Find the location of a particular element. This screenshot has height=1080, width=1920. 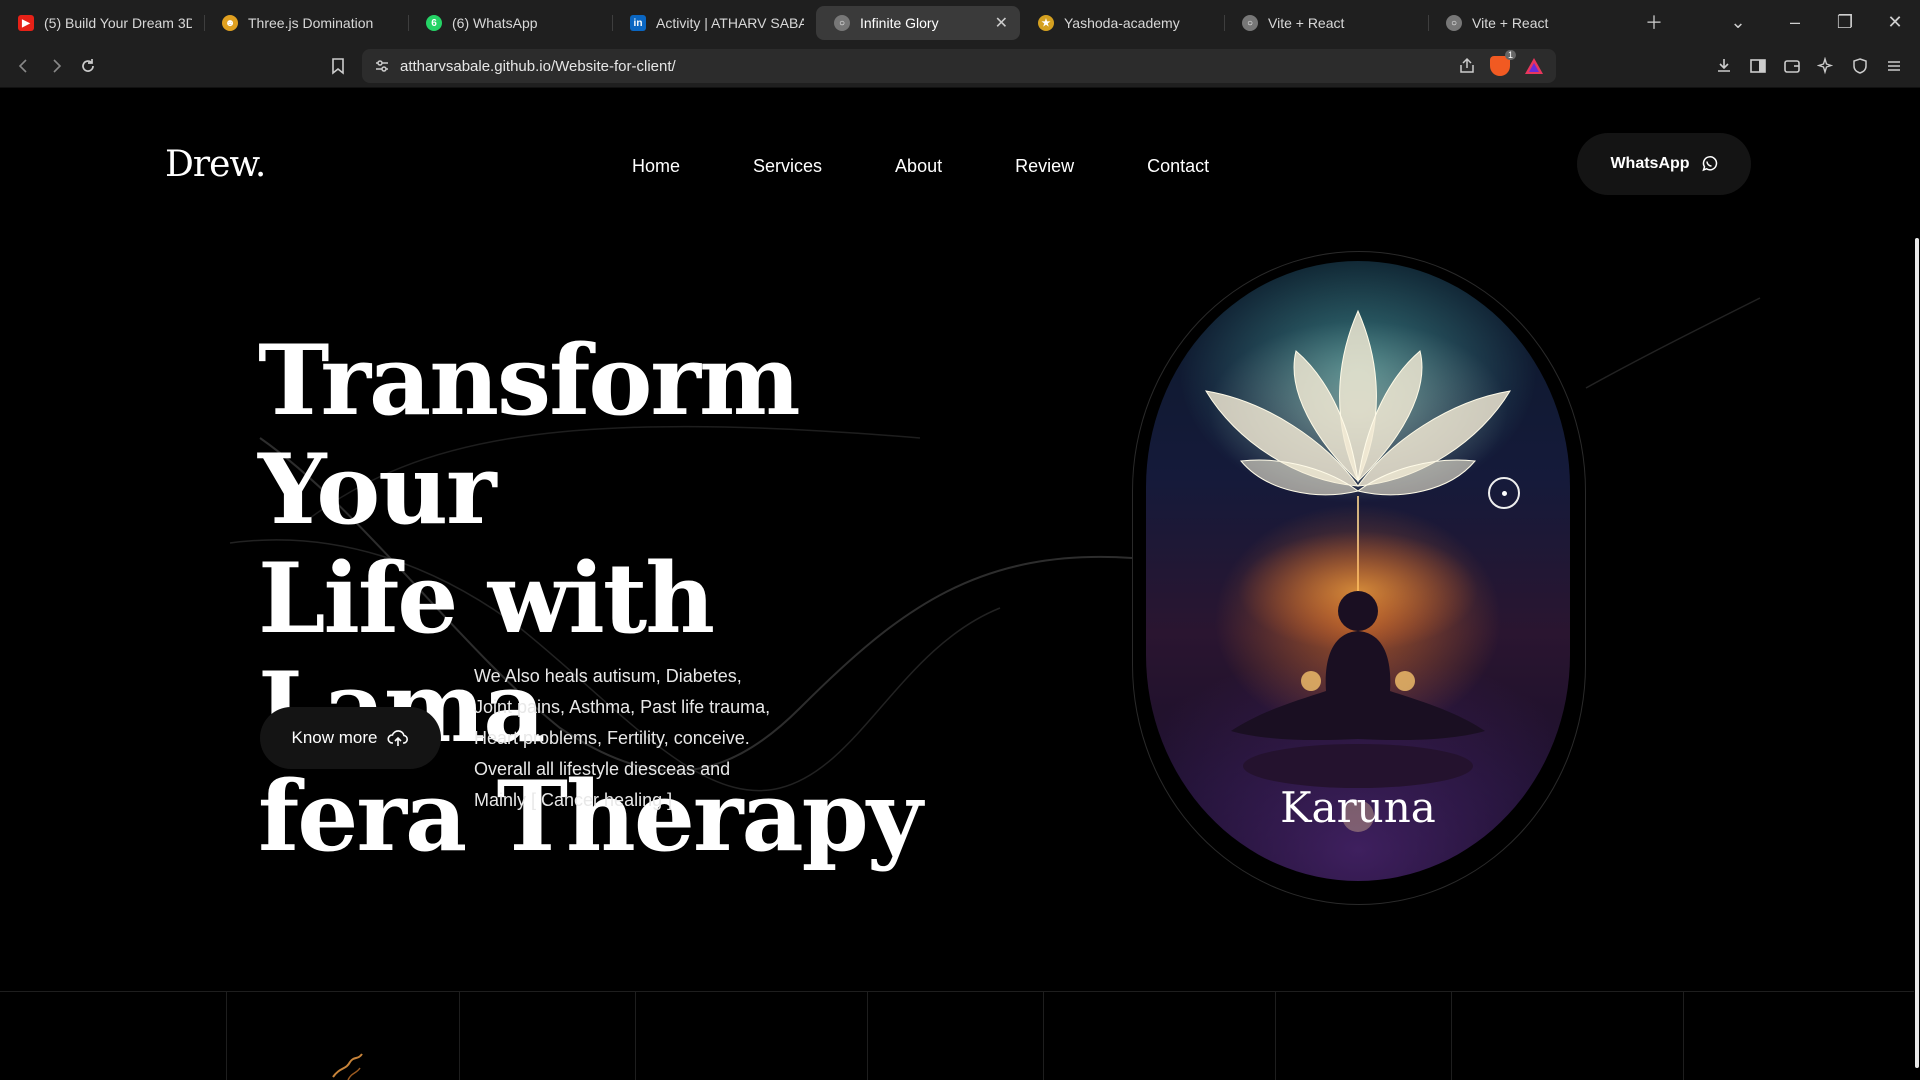

nav-about: About is located at coordinates (918, 166).